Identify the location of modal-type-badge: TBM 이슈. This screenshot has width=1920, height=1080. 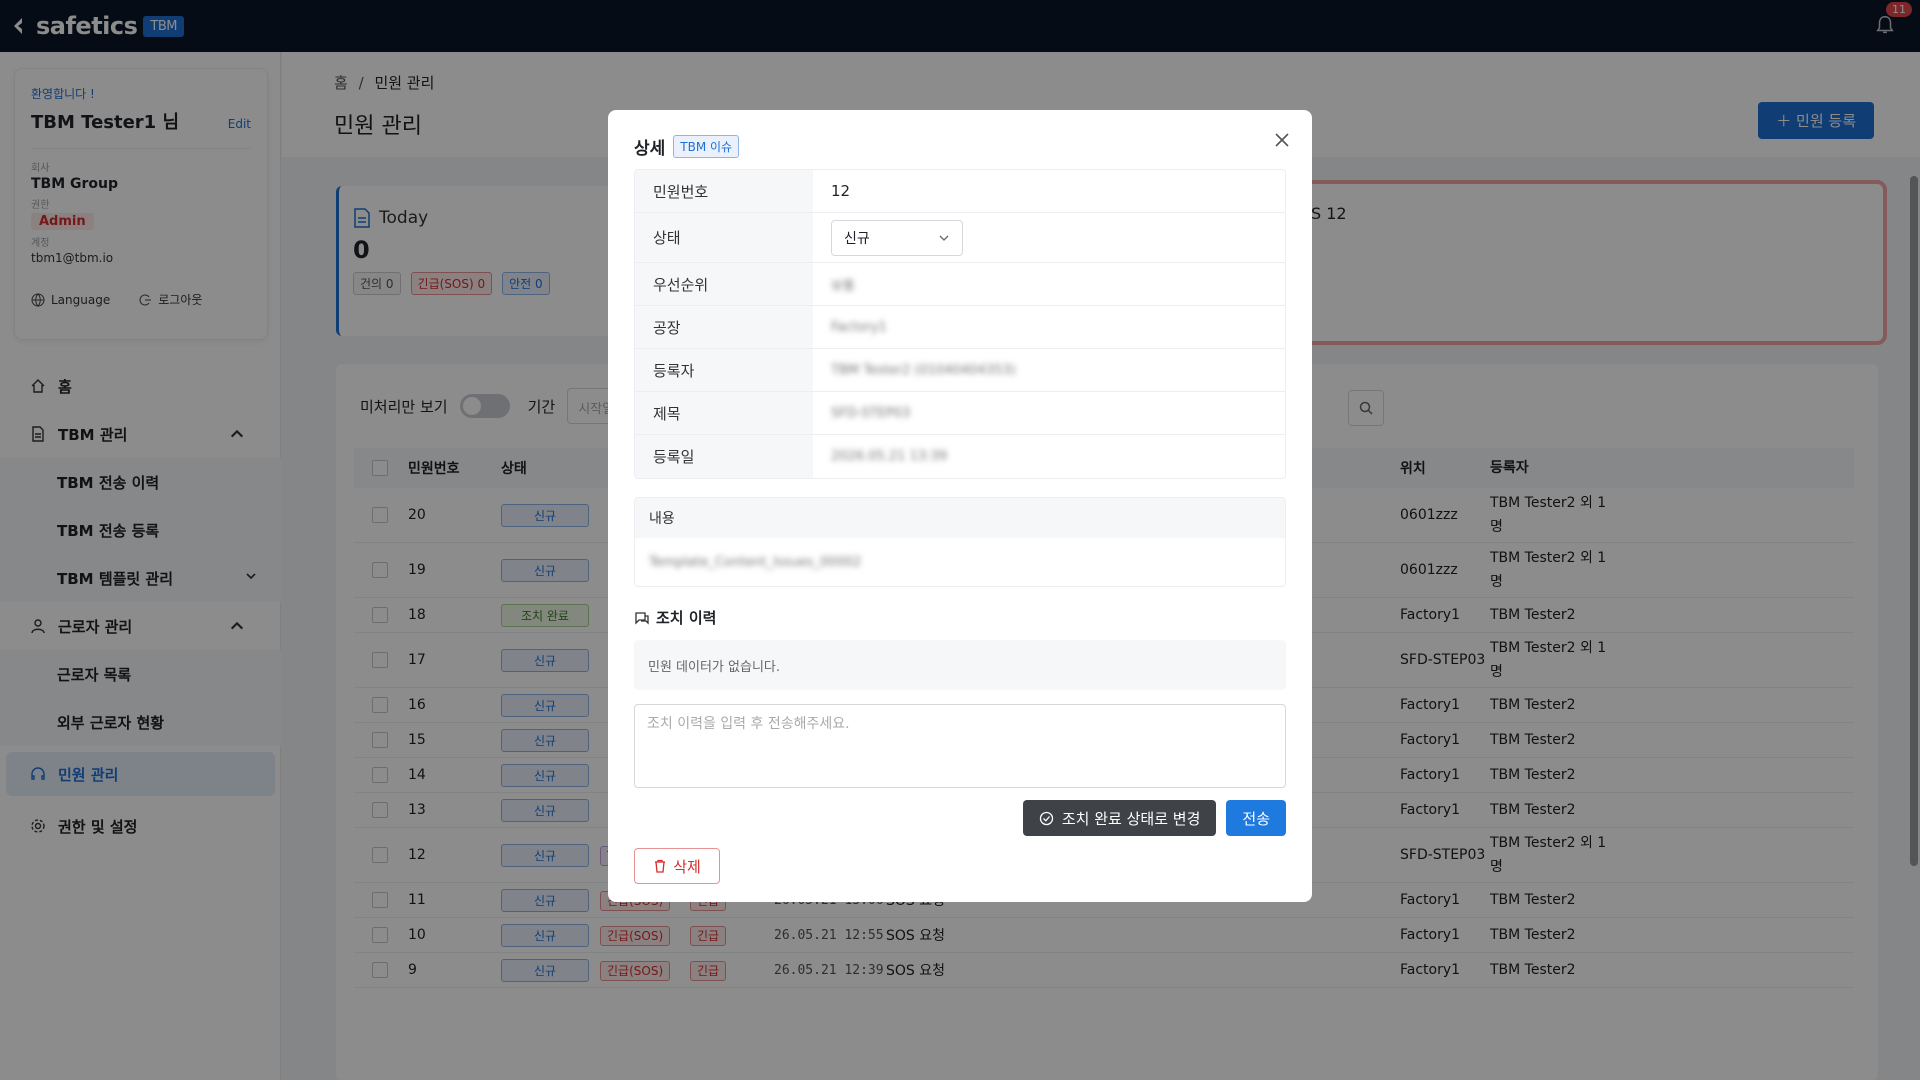
(706, 146).